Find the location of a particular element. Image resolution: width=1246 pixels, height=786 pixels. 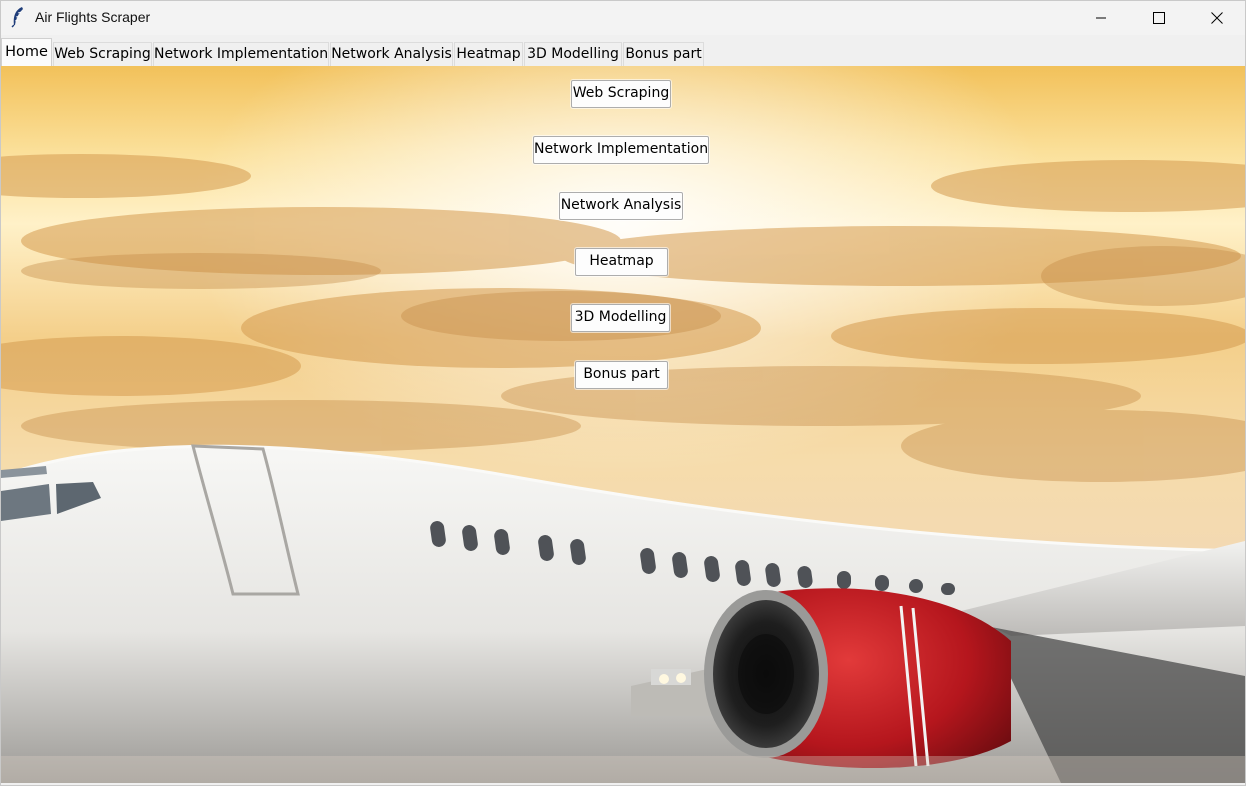

bonus-part-button: Bonus part is located at coordinates (621, 375).